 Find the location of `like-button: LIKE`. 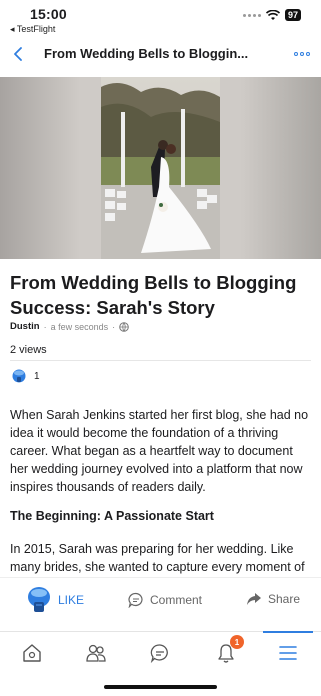

like-button: LIKE is located at coordinates (55, 600).